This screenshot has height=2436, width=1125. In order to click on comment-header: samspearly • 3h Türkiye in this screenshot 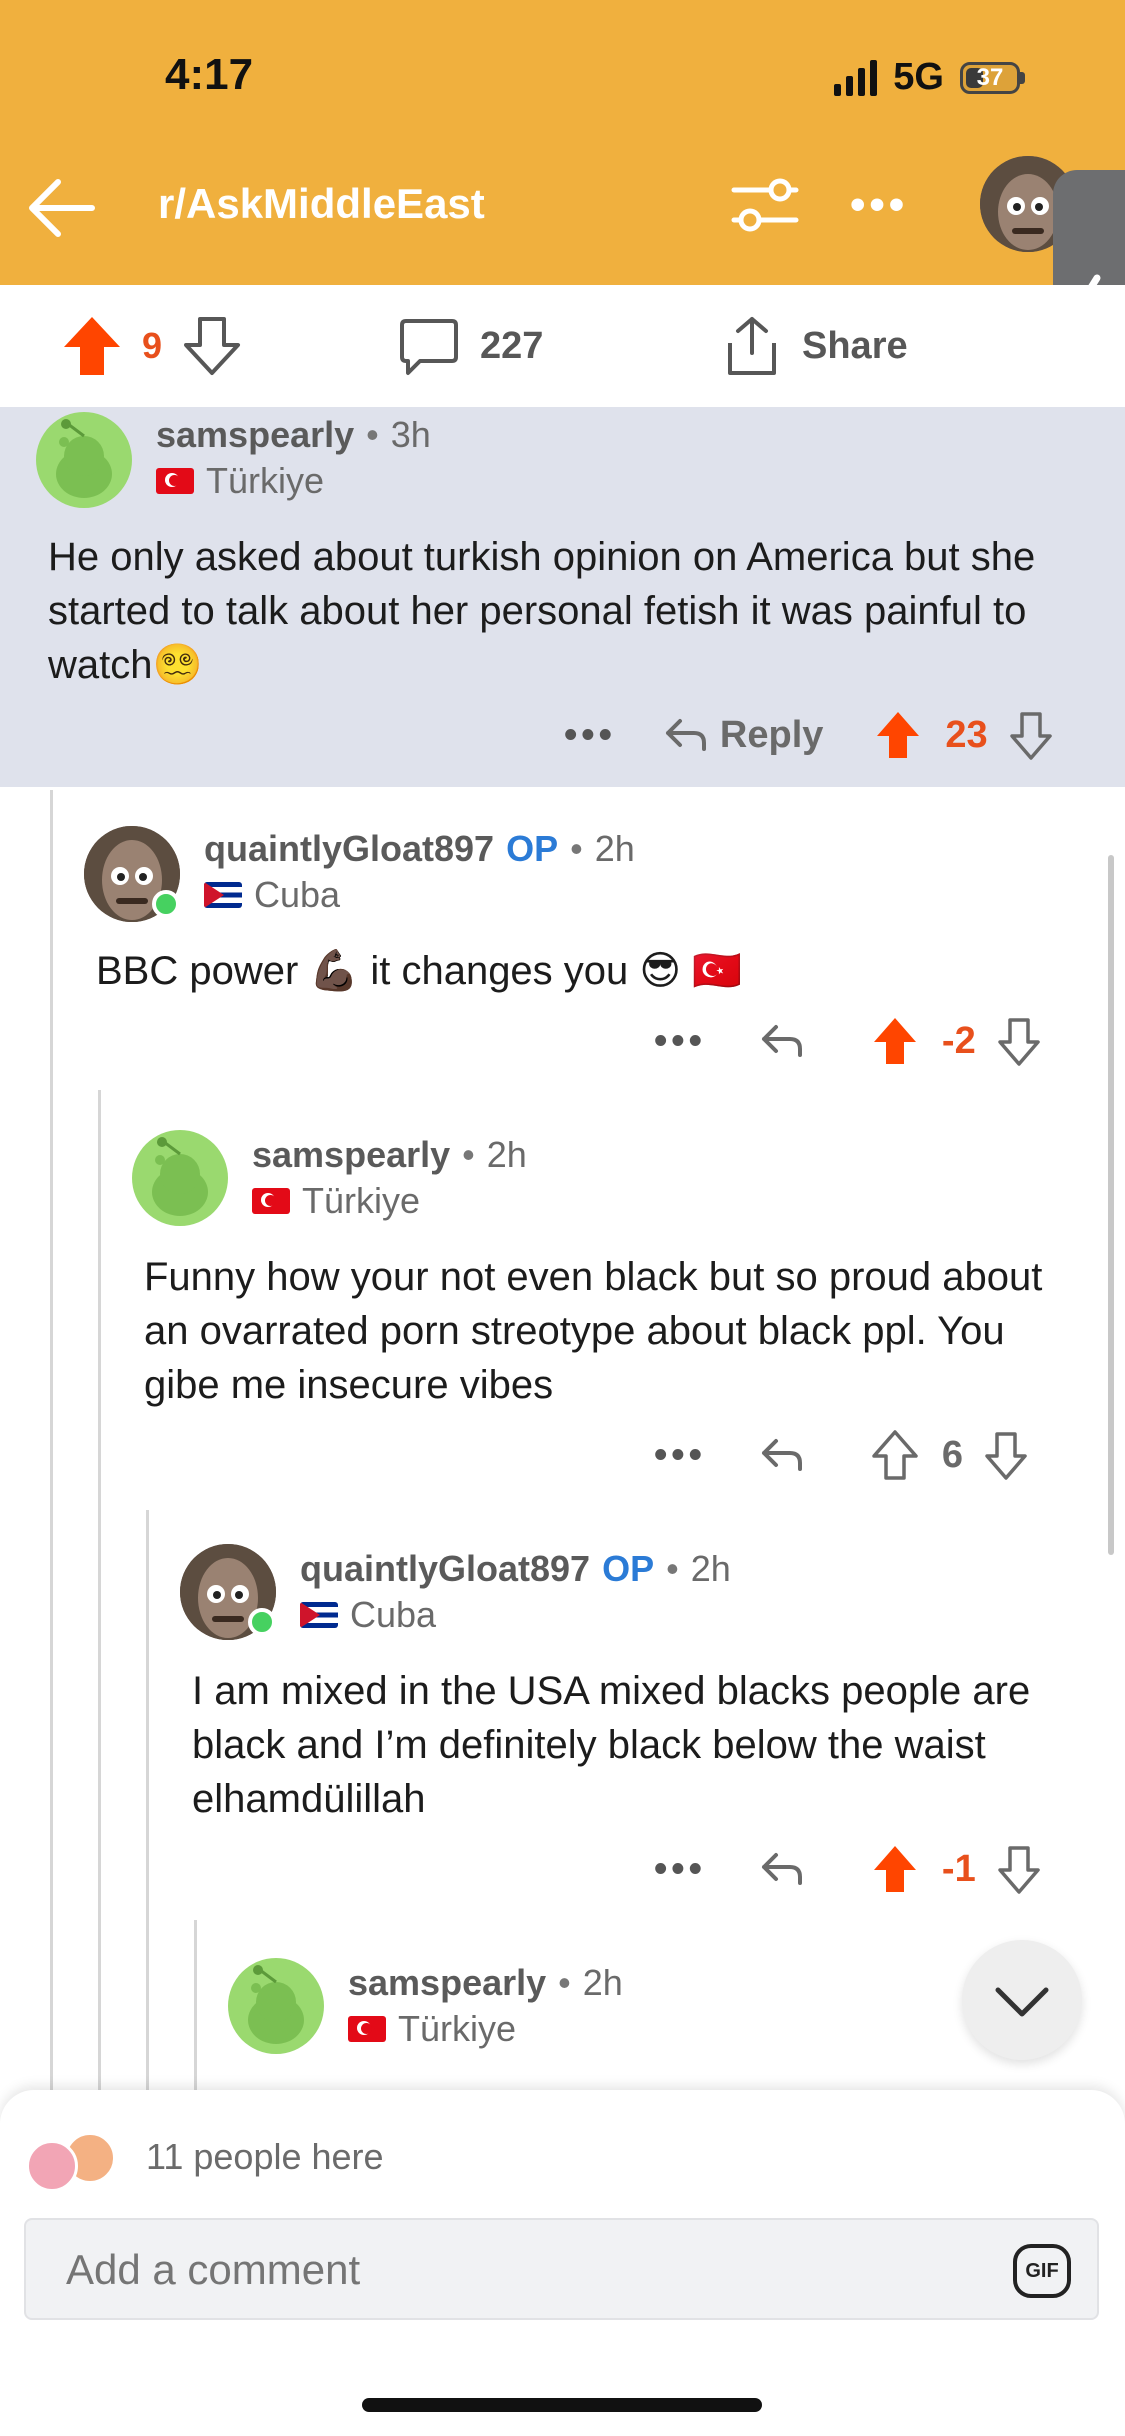, I will do `click(293, 457)`.